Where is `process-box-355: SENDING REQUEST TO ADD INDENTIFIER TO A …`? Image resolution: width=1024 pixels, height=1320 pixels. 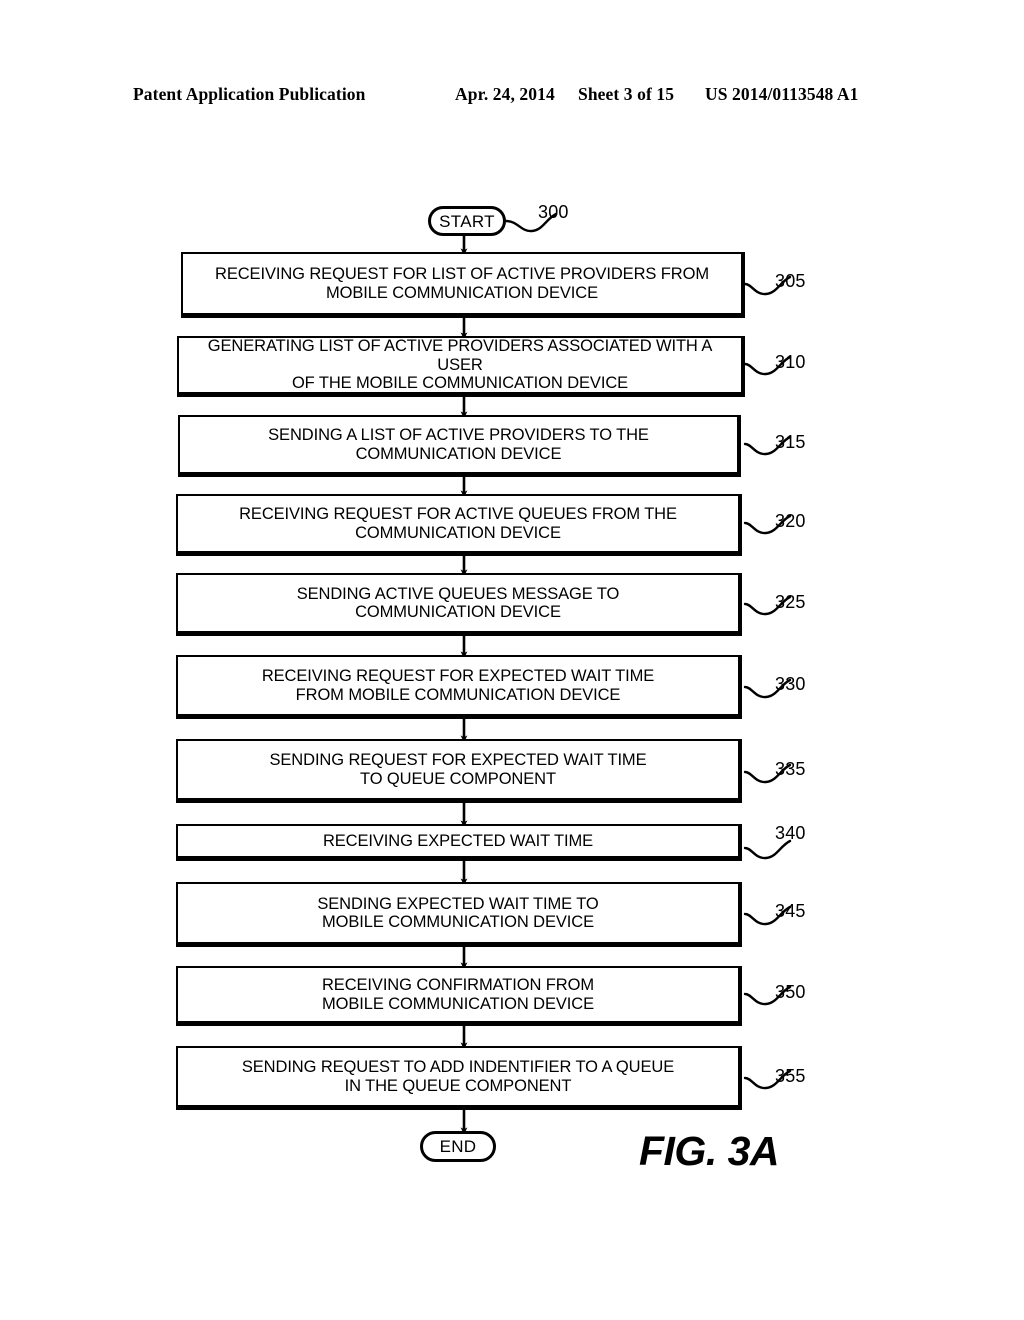 process-box-355: SENDING REQUEST TO ADD INDENTIFIER TO A … is located at coordinates (459, 1078).